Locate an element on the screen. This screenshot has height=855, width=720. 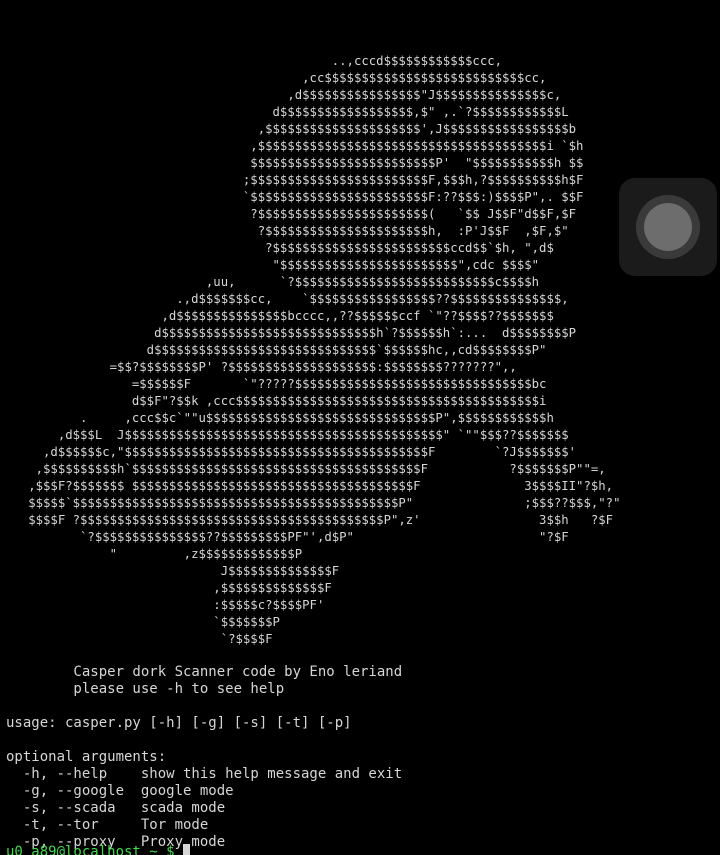
text-cursor is located at coordinates (187, 849).